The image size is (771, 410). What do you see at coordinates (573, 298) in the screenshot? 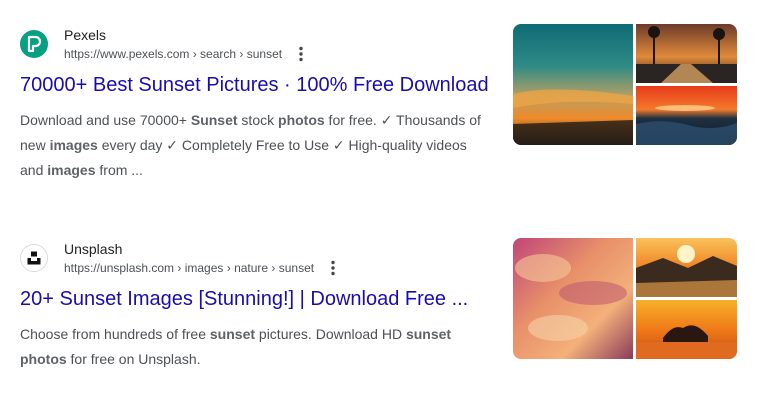
I see `thumbnail-pink-cloud-sunset` at bounding box center [573, 298].